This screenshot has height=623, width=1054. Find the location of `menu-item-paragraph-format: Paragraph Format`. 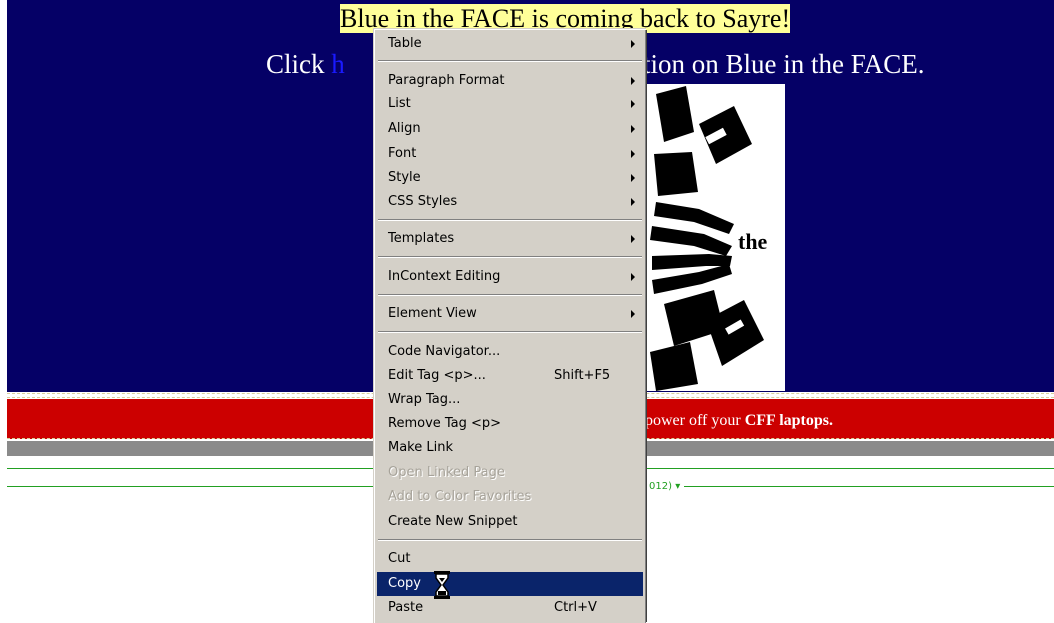

menu-item-paragraph-format: Paragraph Format is located at coordinates (510, 81).